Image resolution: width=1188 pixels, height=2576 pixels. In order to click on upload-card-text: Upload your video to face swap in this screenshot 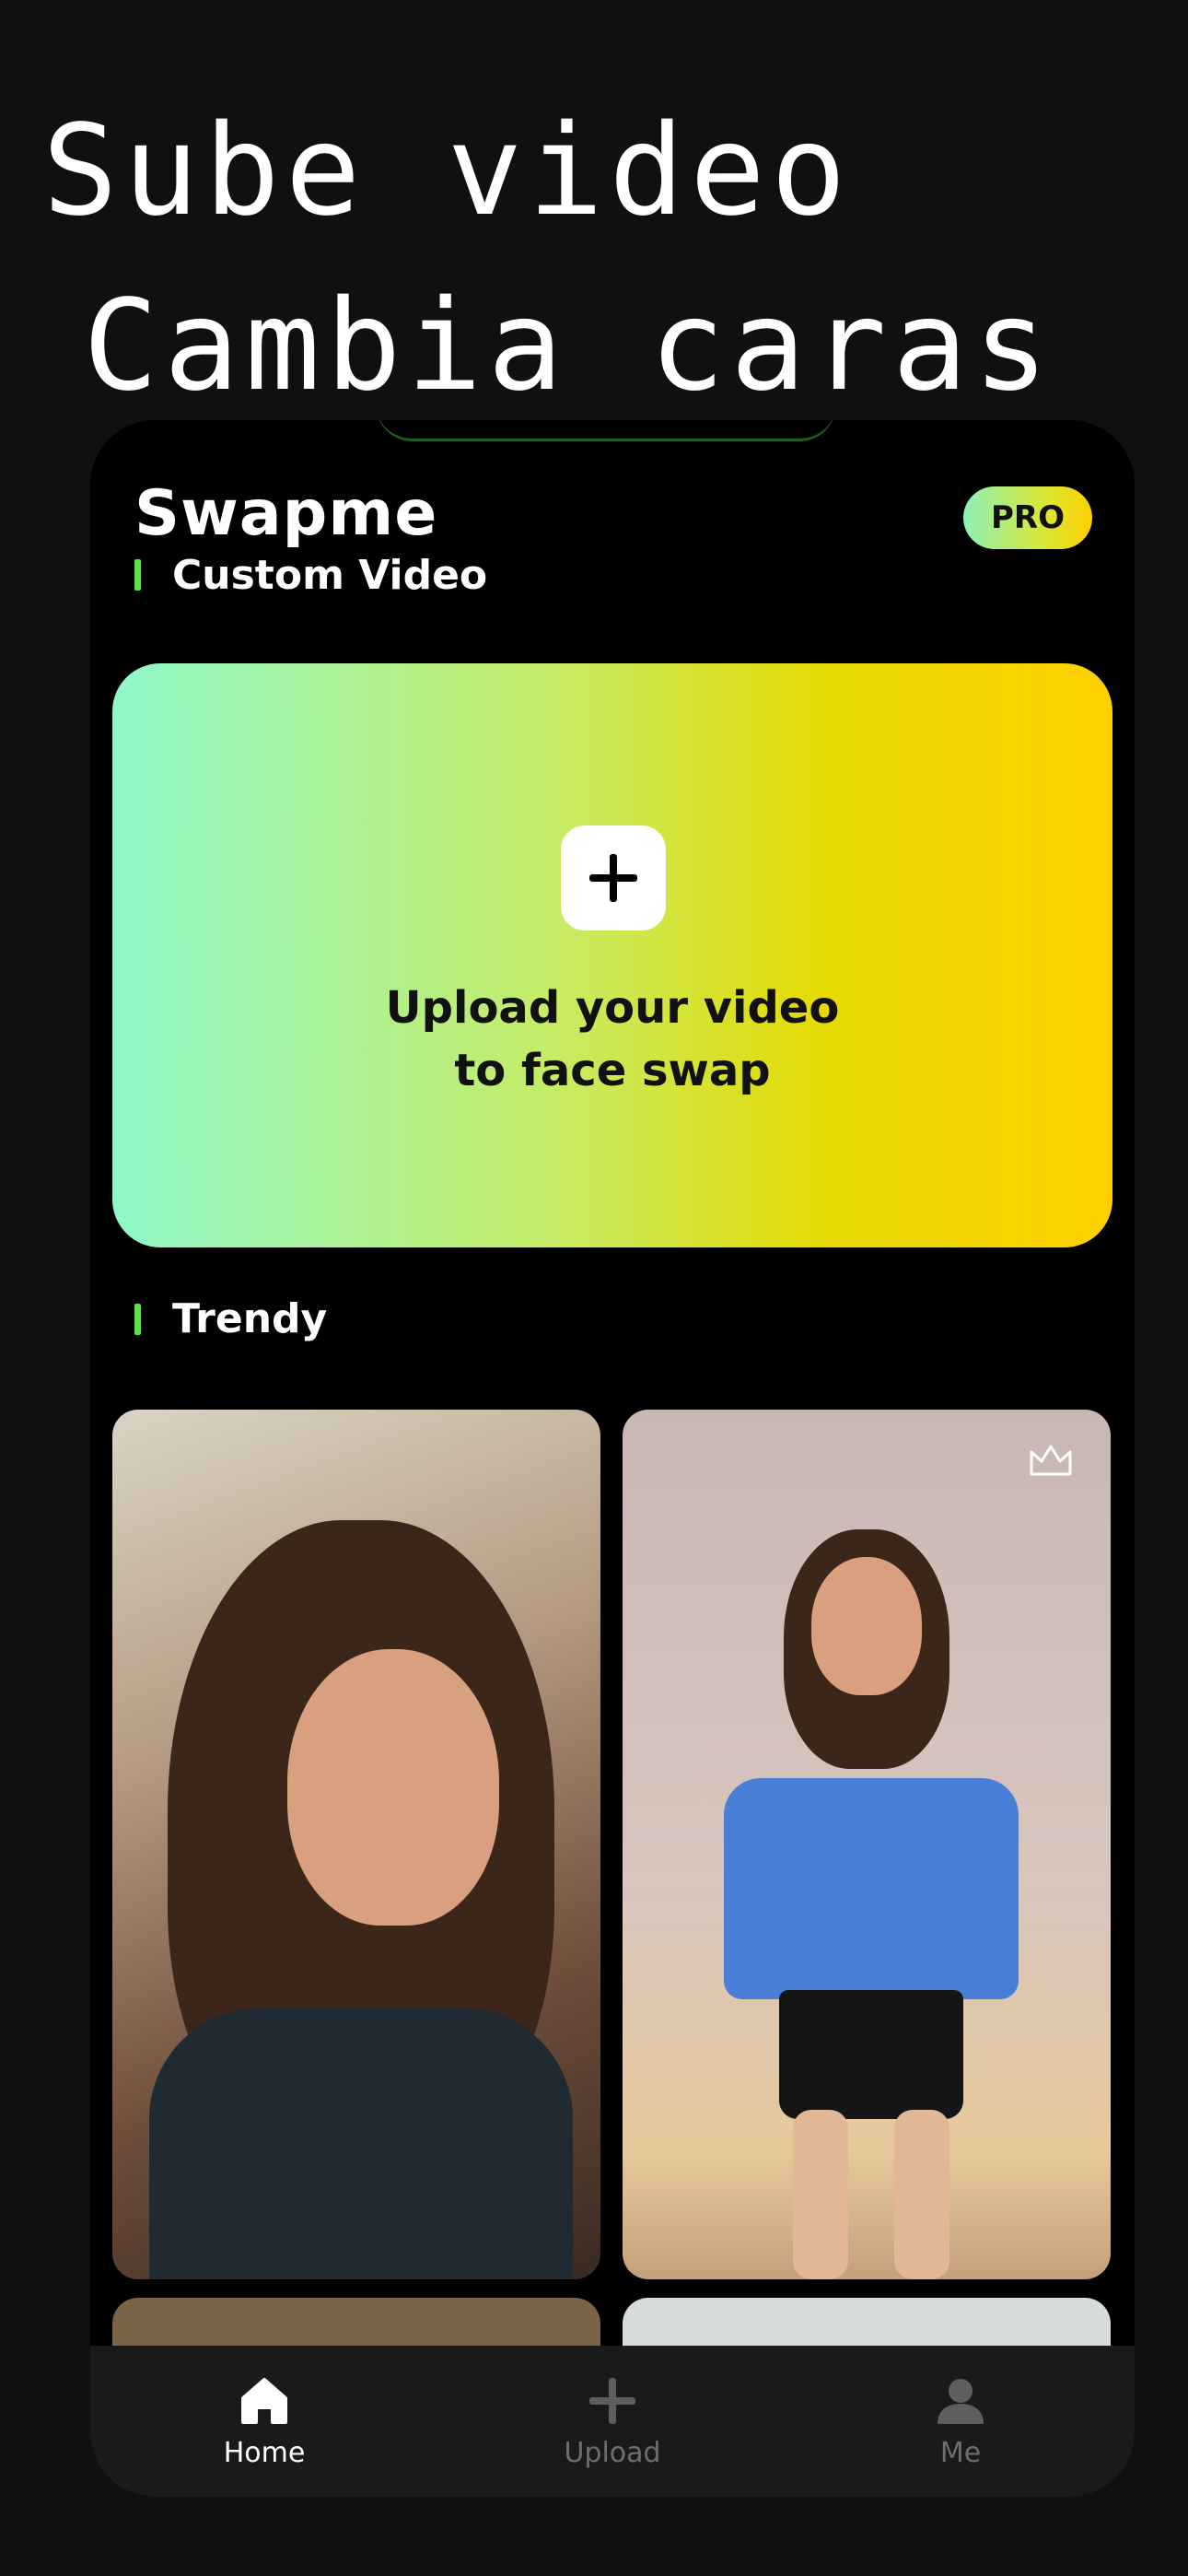, I will do `click(612, 1039)`.